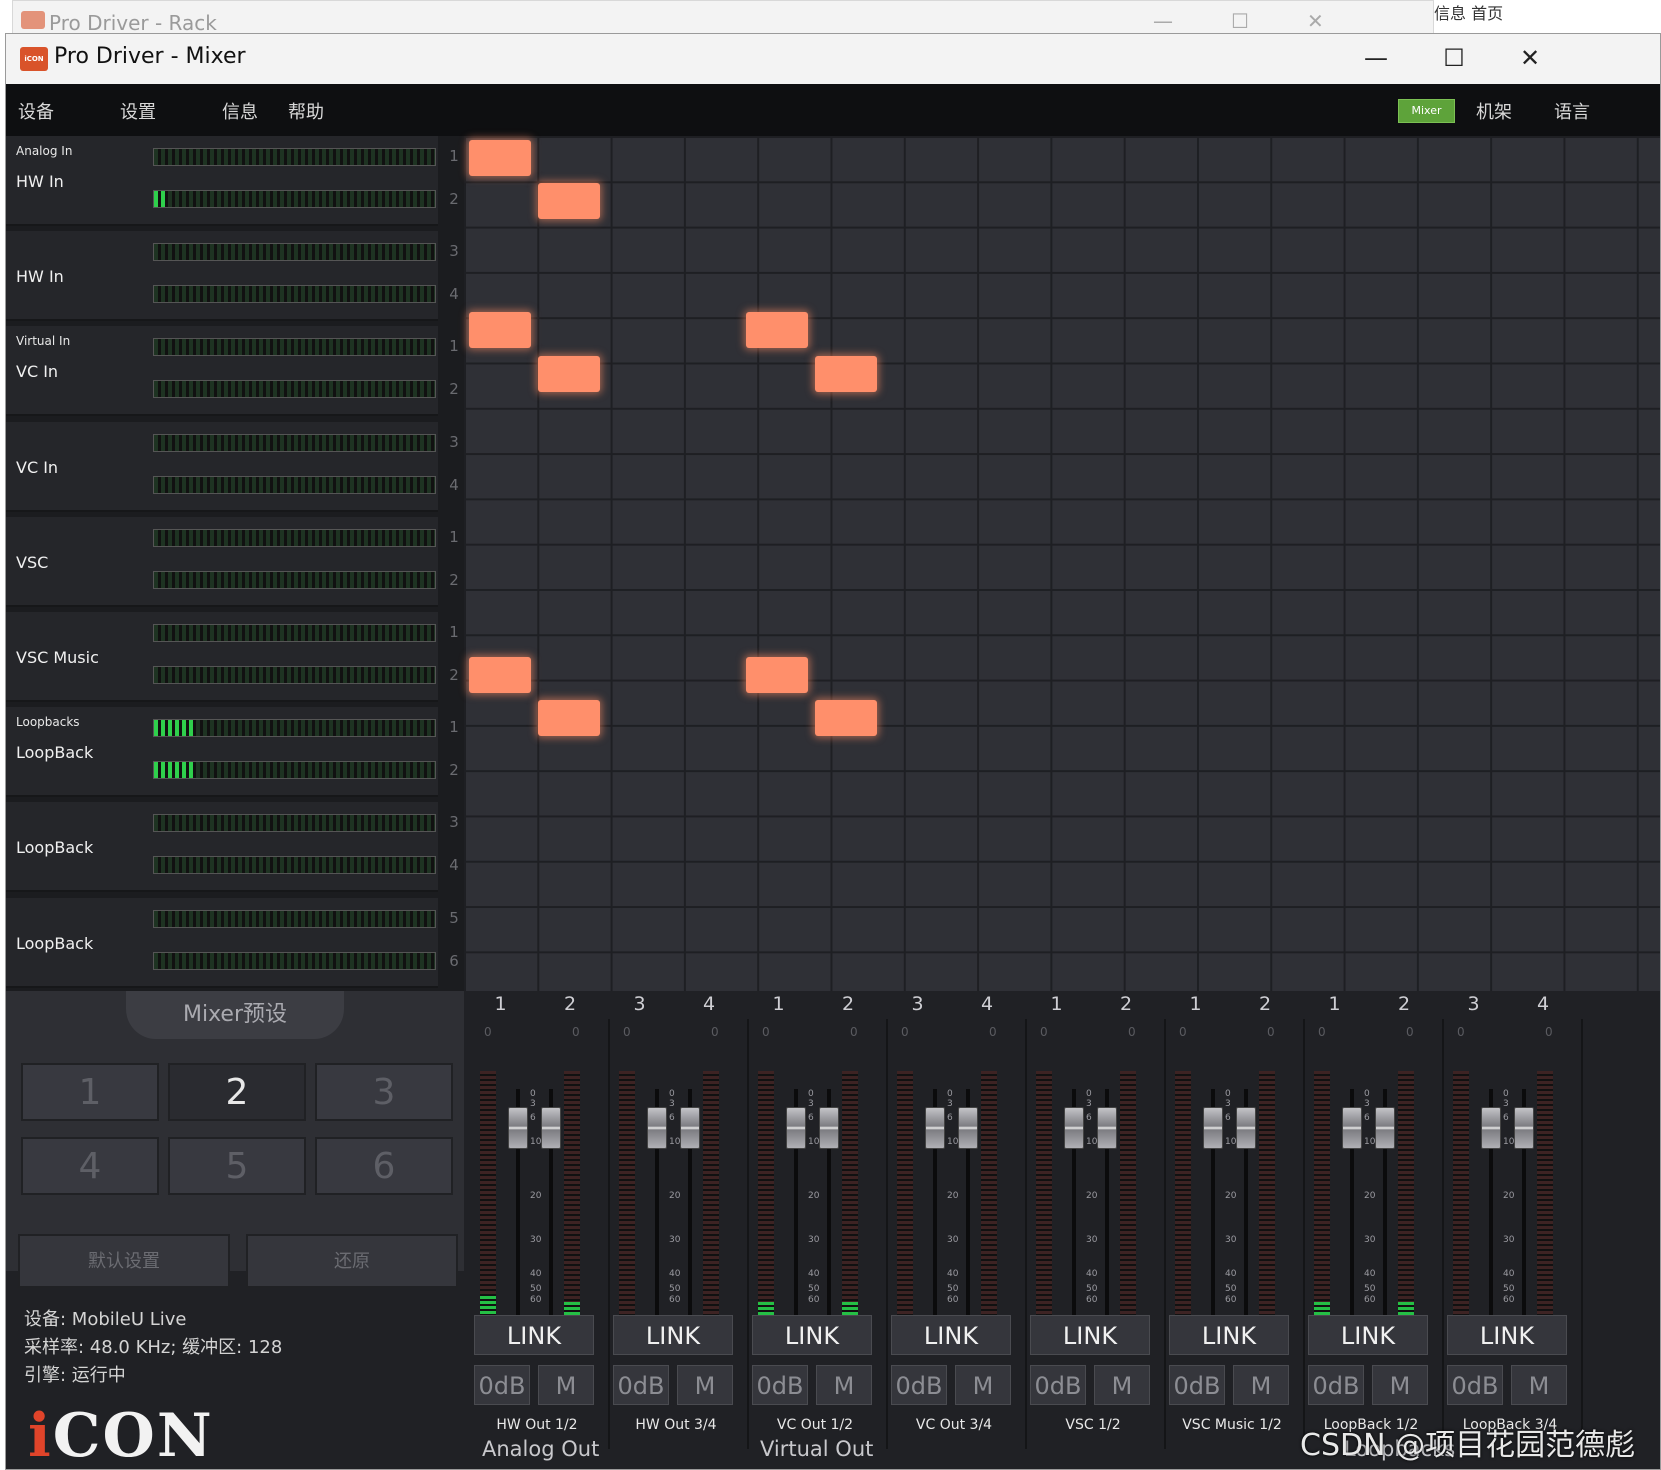  What do you see at coordinates (1092, 1196) in the screenshot?
I see `fader-scale-label: 20` at bounding box center [1092, 1196].